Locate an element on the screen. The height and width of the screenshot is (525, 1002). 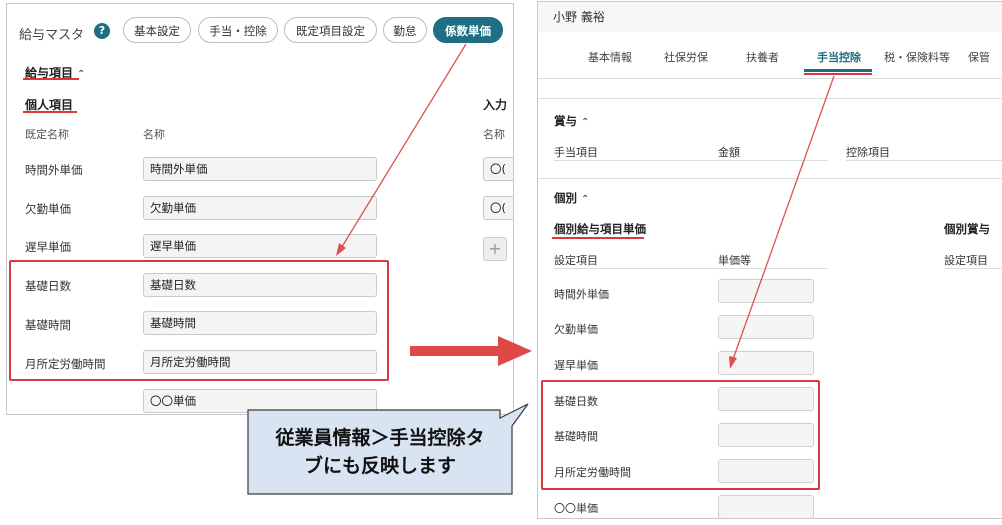
callout-line-2: ブにも反映します is located at coordinates (379, 466).